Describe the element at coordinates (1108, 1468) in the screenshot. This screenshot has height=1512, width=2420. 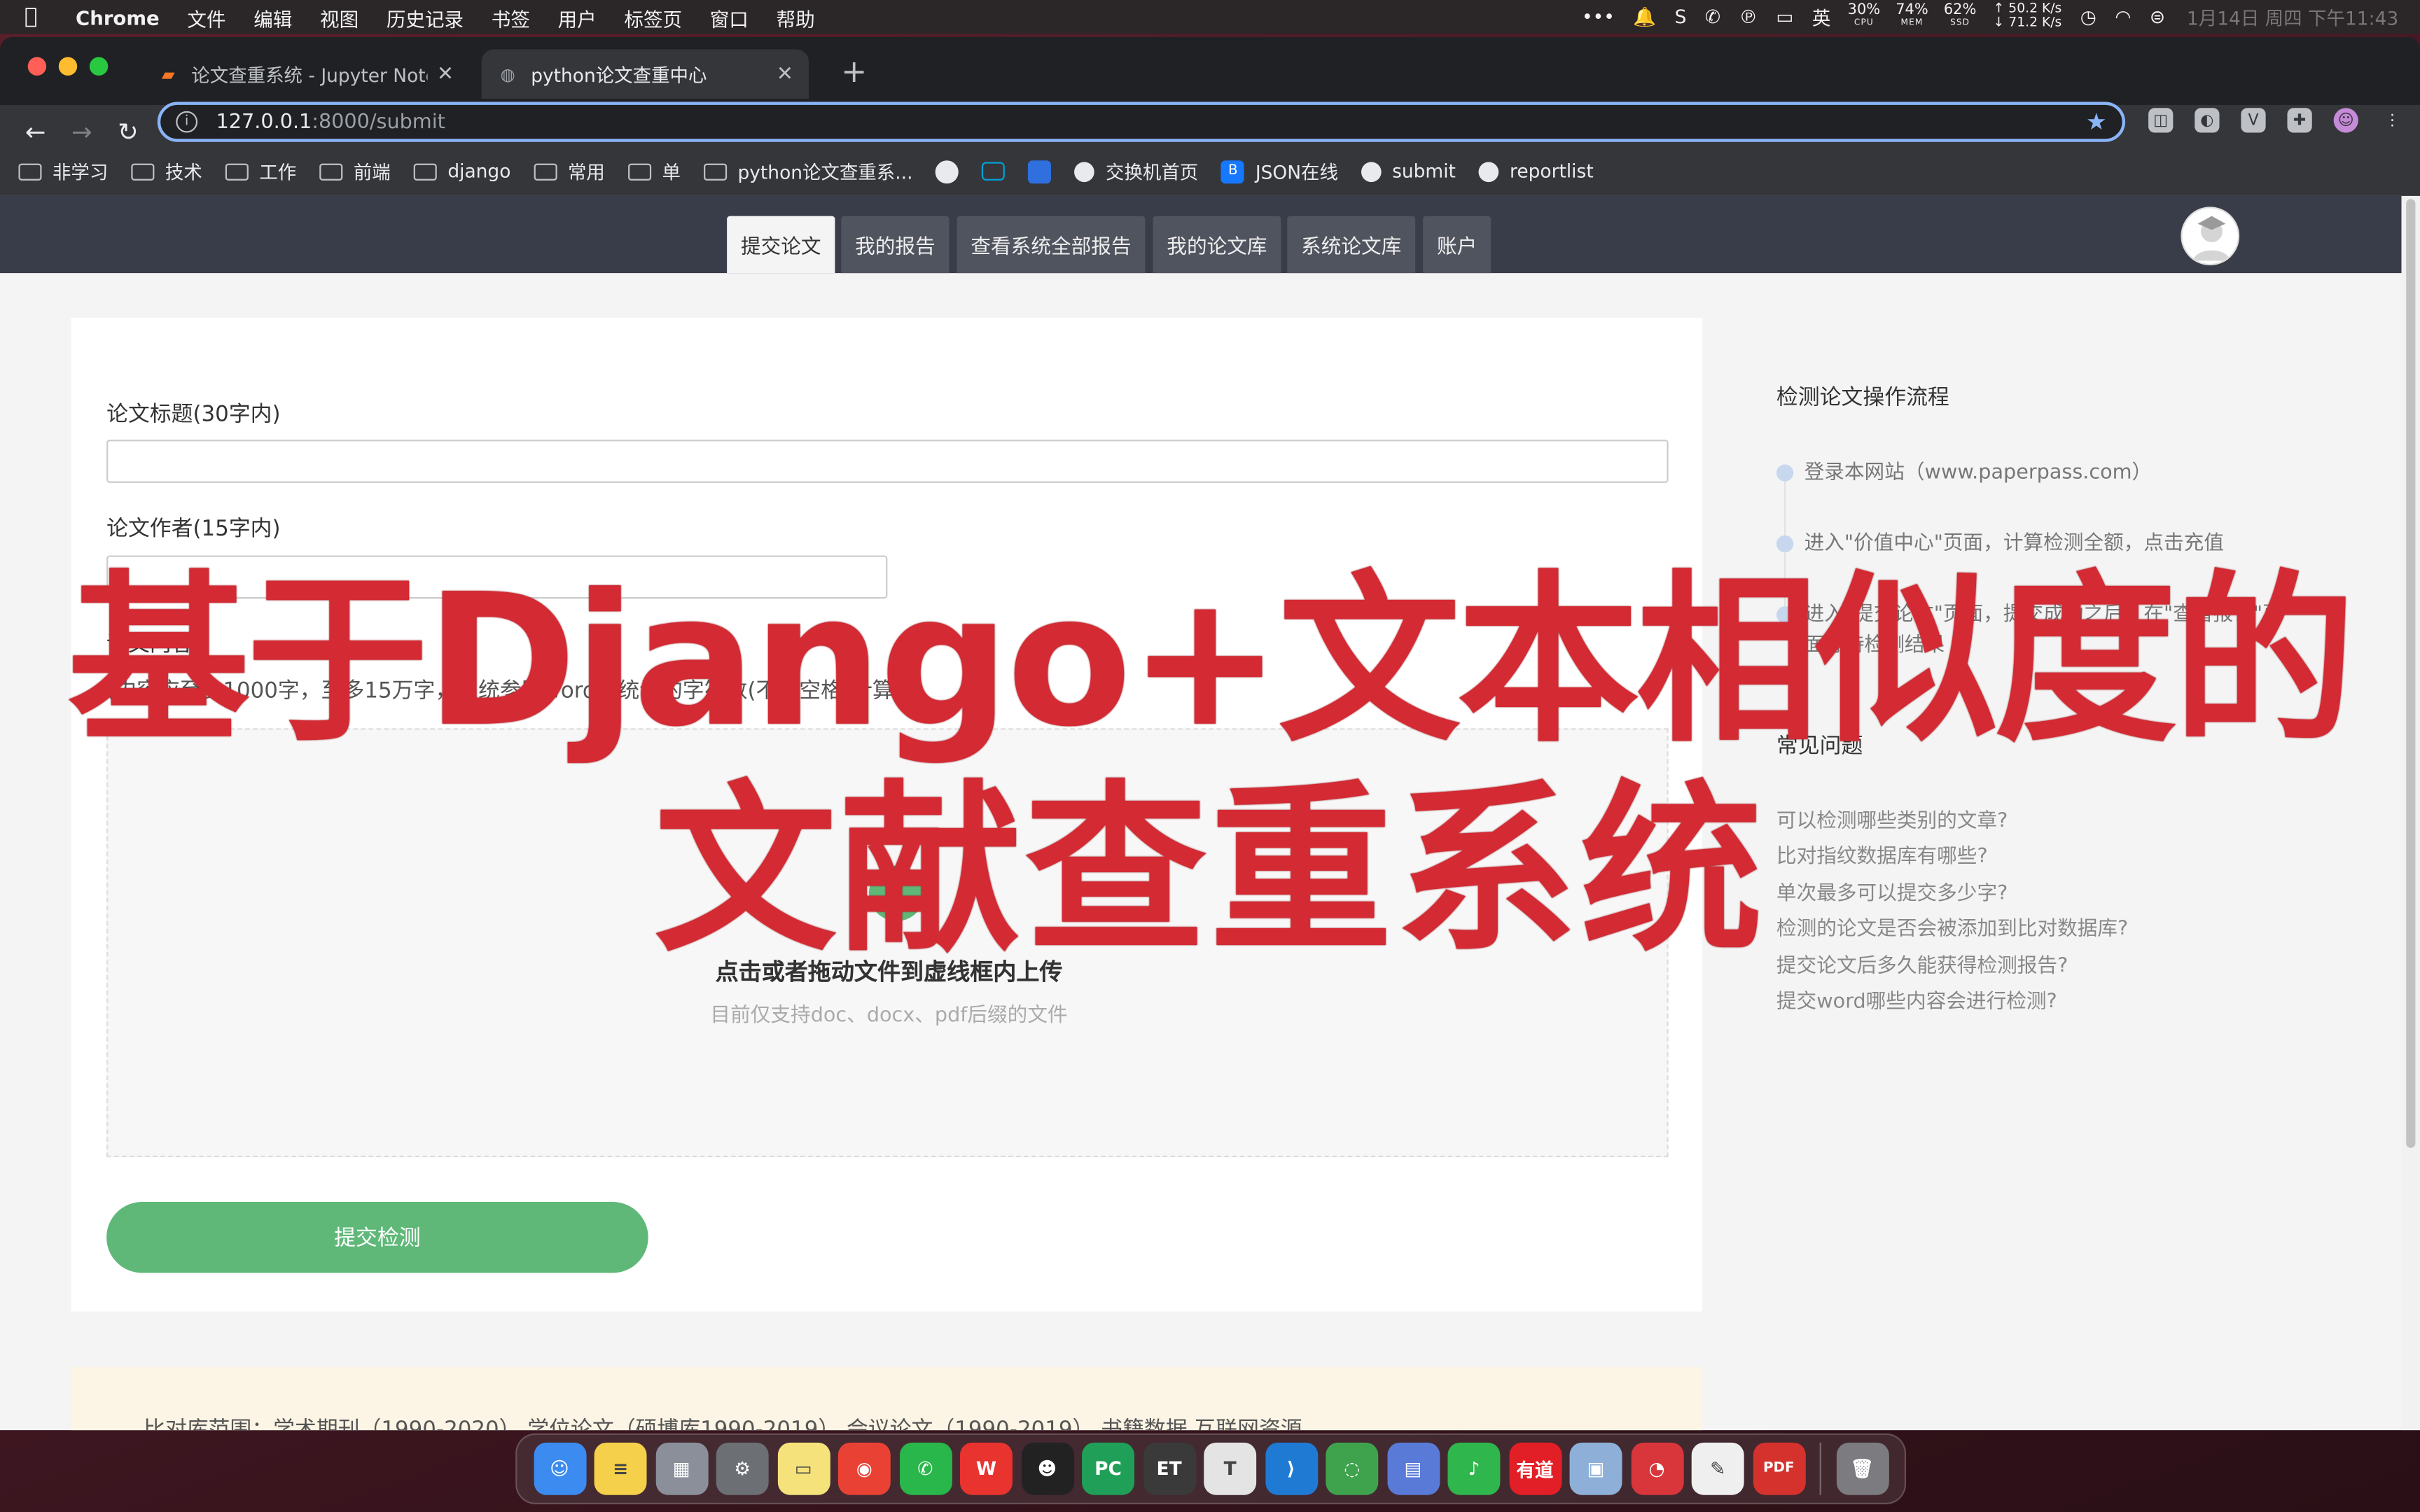
I see `dock-pycharm-icon: PC` at that location.